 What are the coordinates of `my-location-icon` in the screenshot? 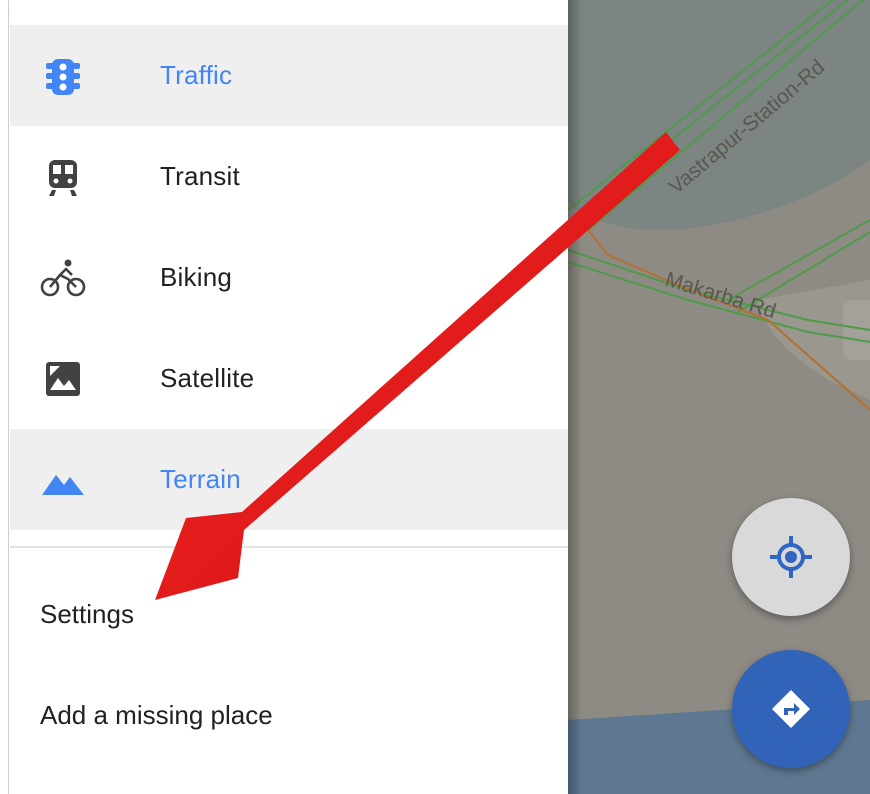 It's located at (791, 557).